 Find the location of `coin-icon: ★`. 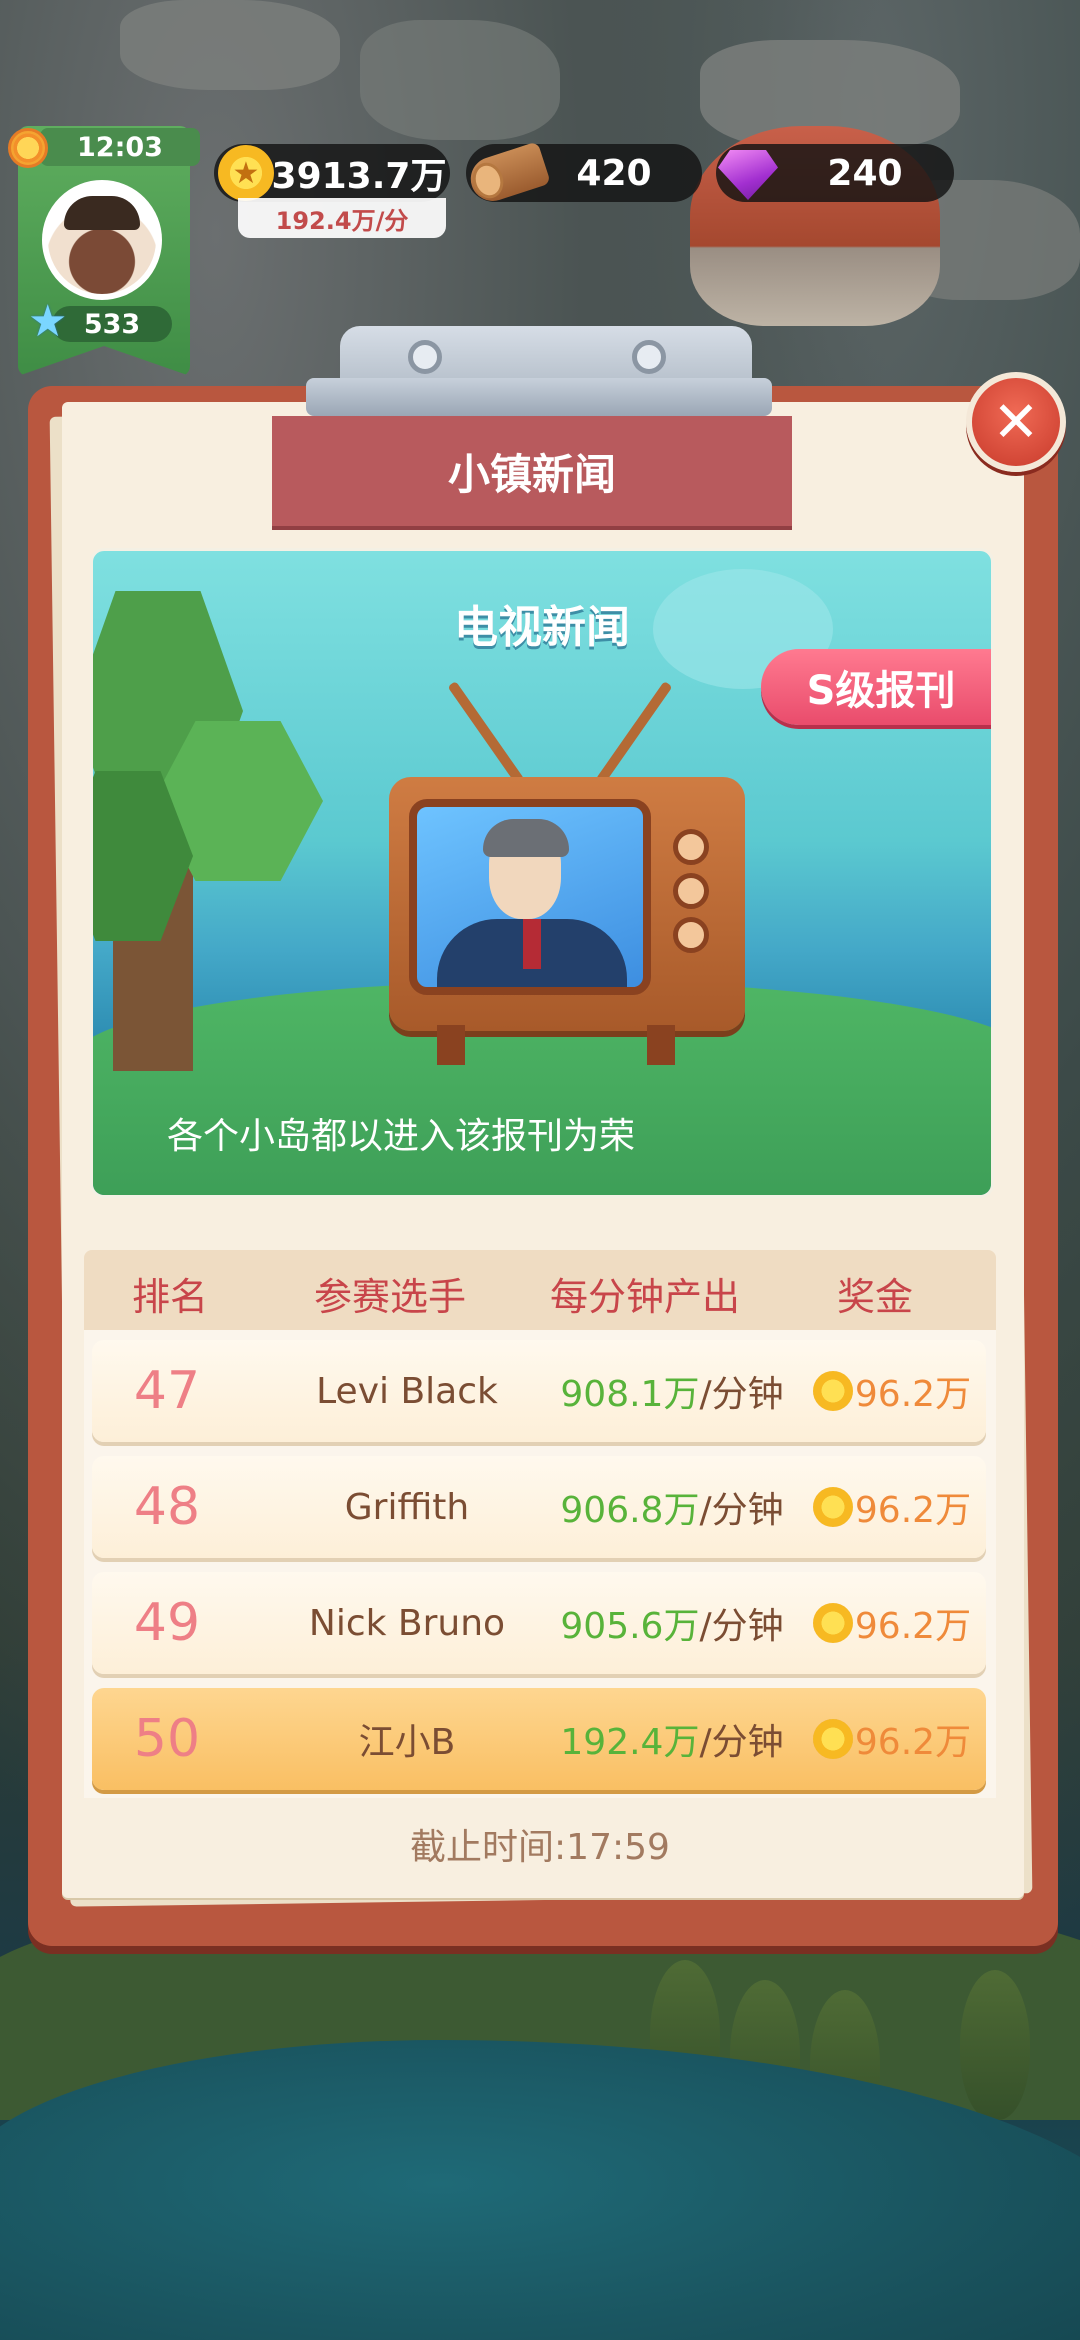

coin-icon: ★ is located at coordinates (246, 173).